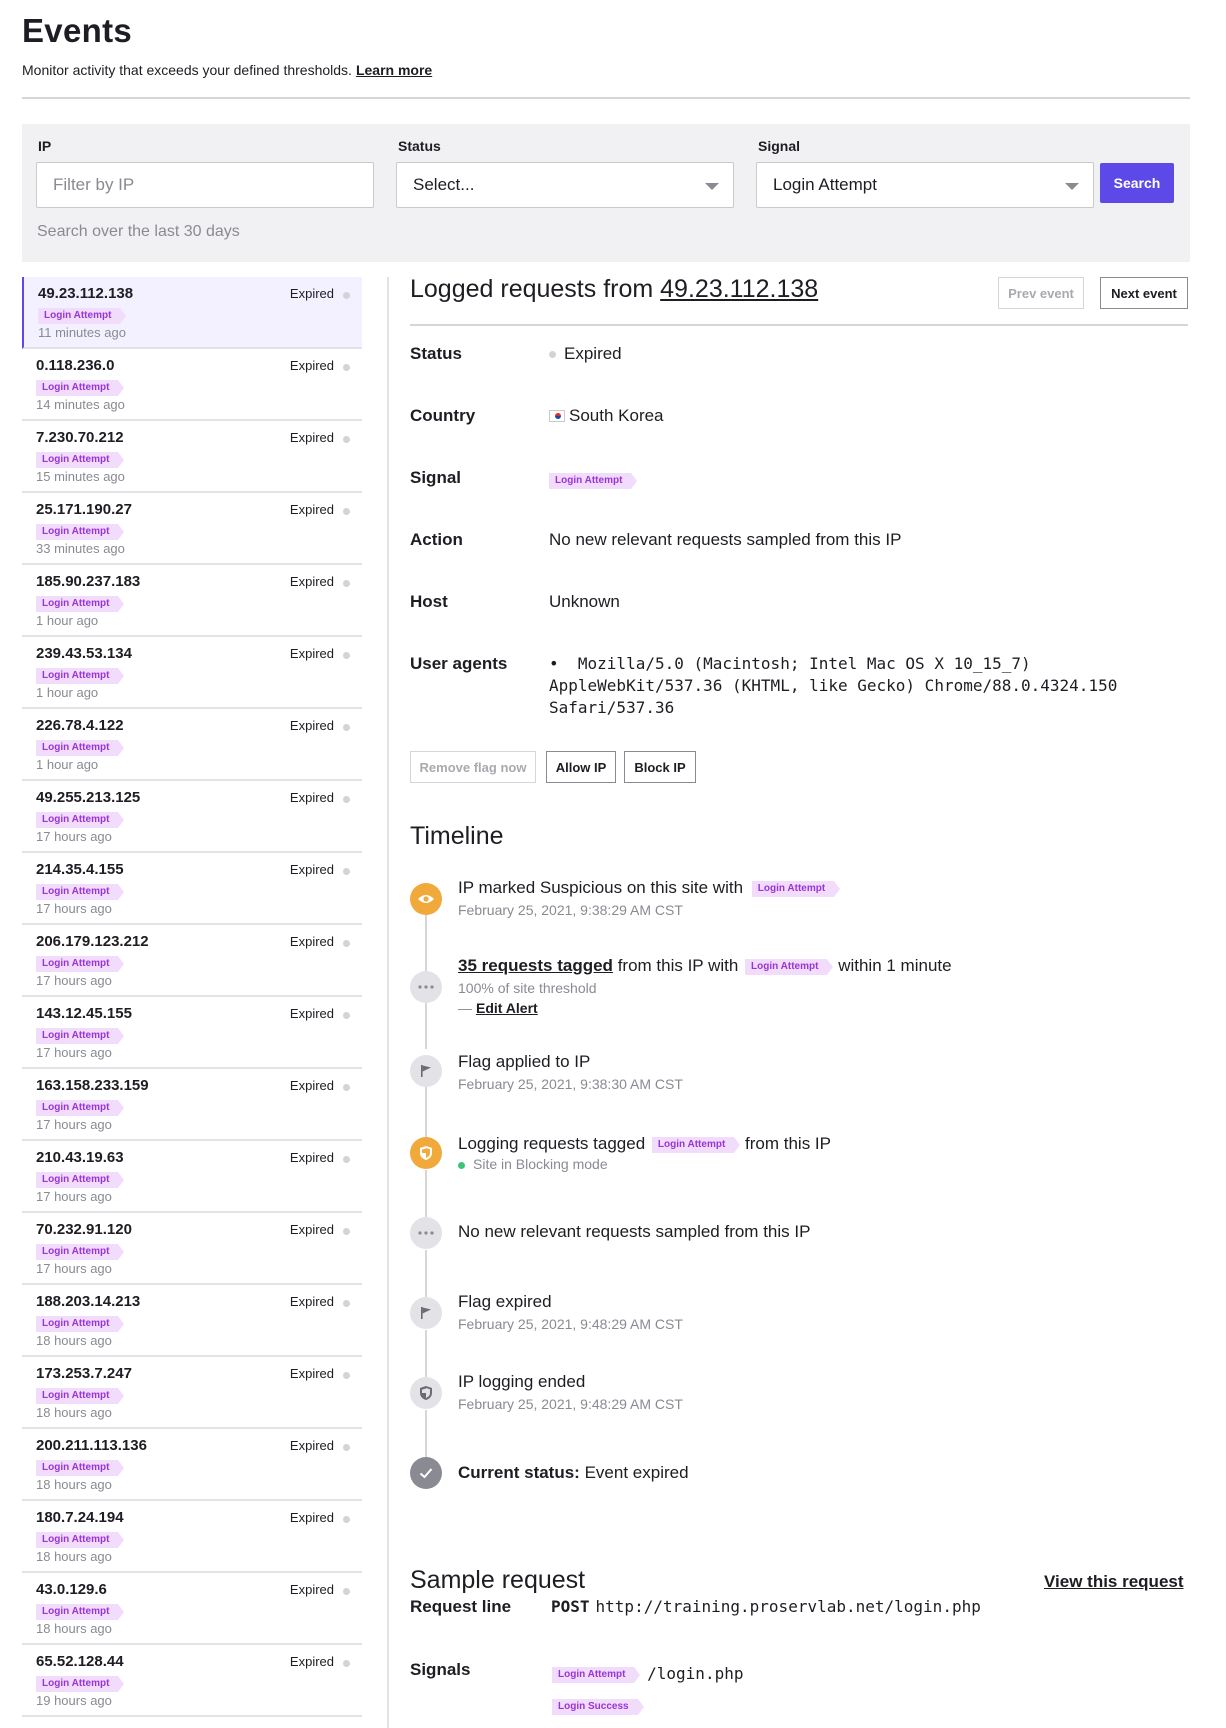  What do you see at coordinates (459, 663) in the screenshot?
I see `user-agents-field-label: User agents` at bounding box center [459, 663].